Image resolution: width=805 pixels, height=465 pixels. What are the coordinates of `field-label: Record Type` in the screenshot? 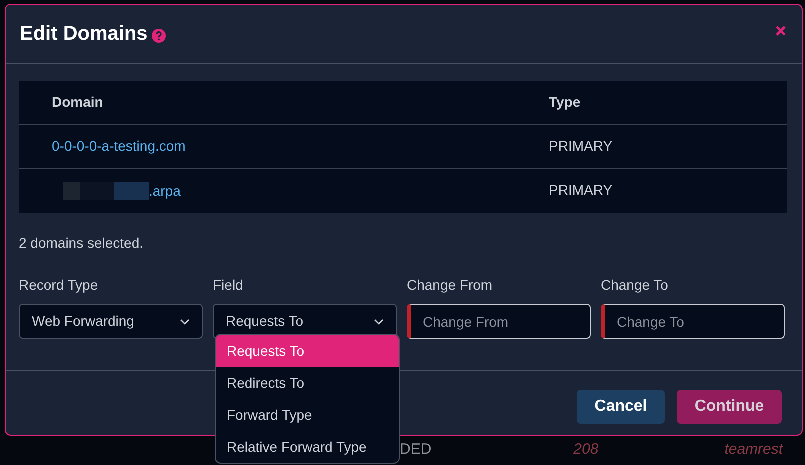 It's located at (58, 285).